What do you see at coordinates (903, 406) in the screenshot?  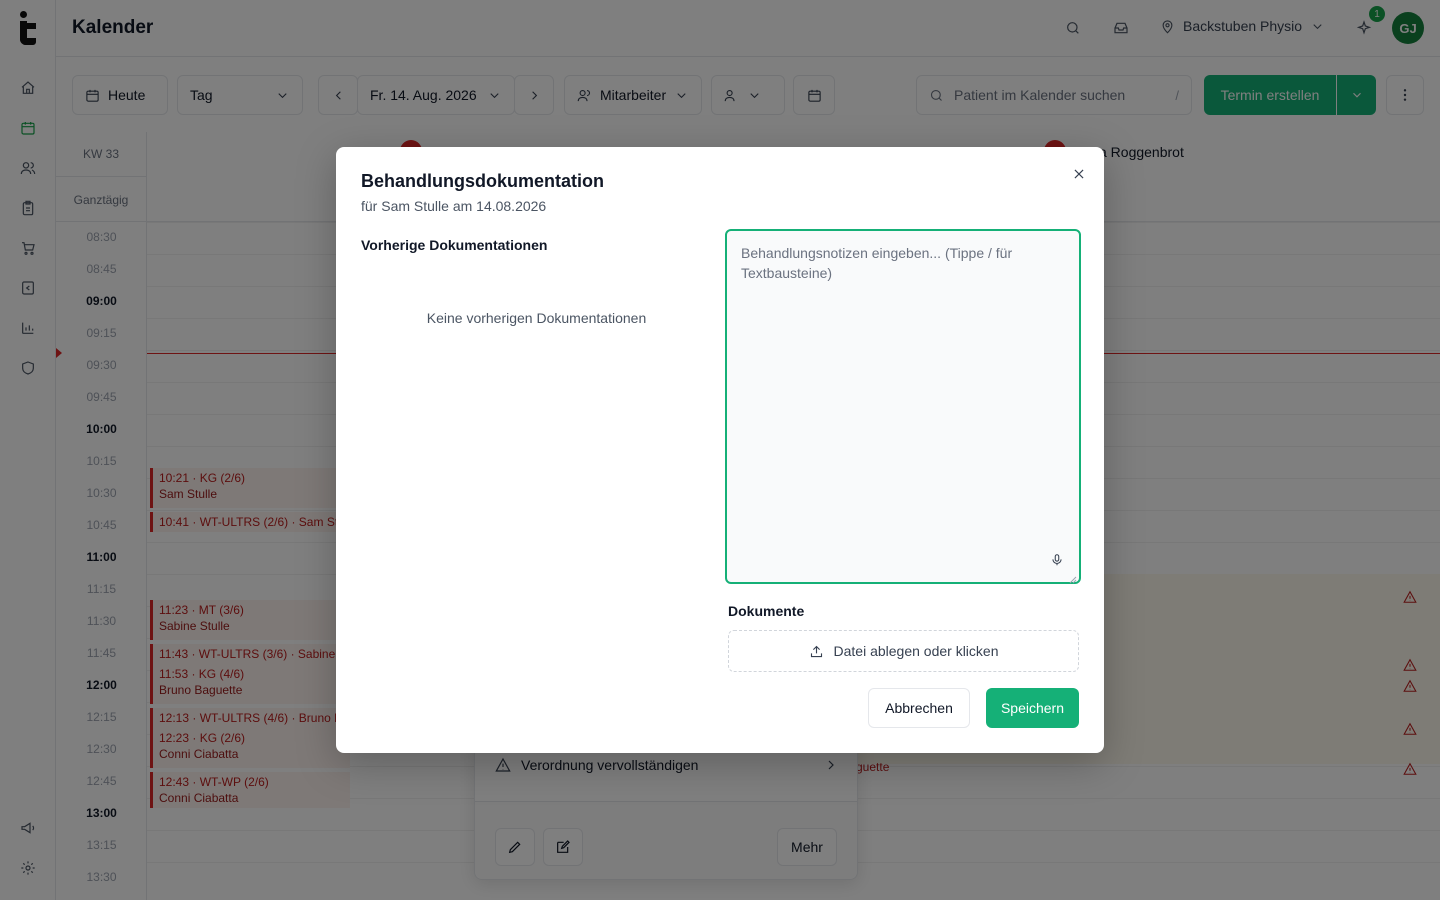 I see `treatment-notes-field` at bounding box center [903, 406].